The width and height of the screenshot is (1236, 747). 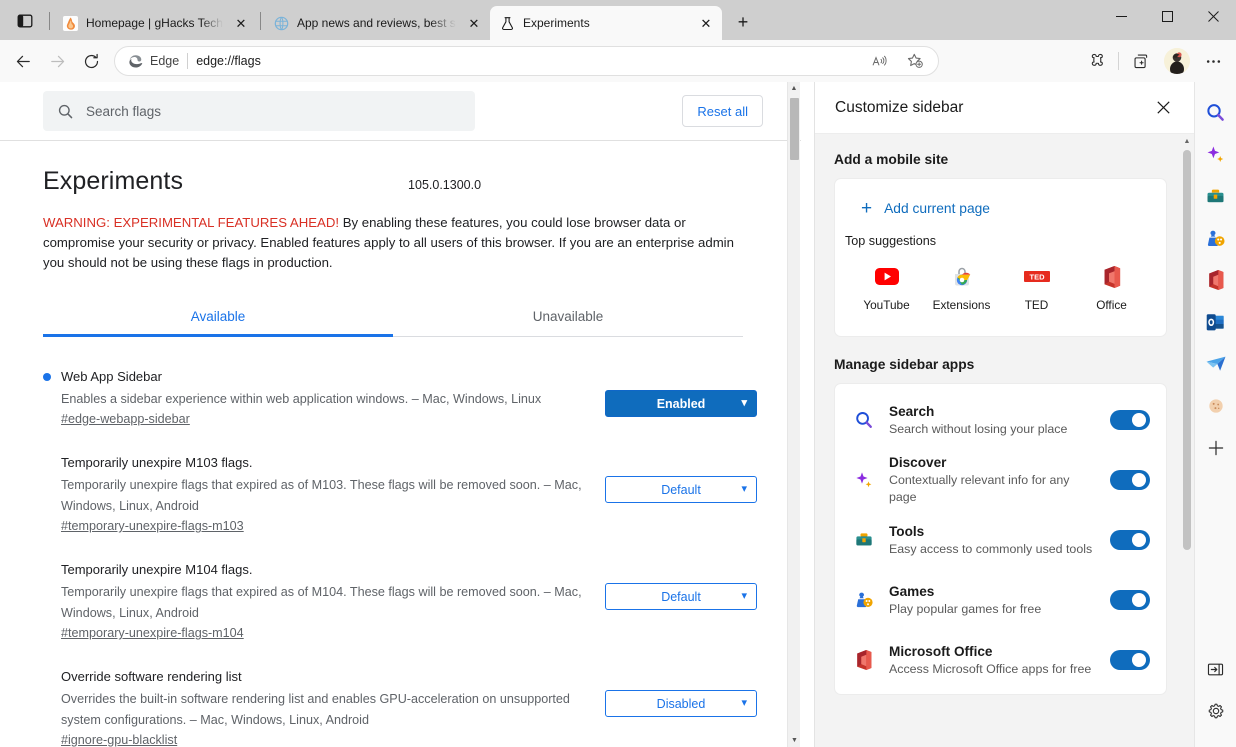 What do you see at coordinates (125, 419) in the screenshot?
I see `flag-id-link: #edge-webapp-sidebar` at bounding box center [125, 419].